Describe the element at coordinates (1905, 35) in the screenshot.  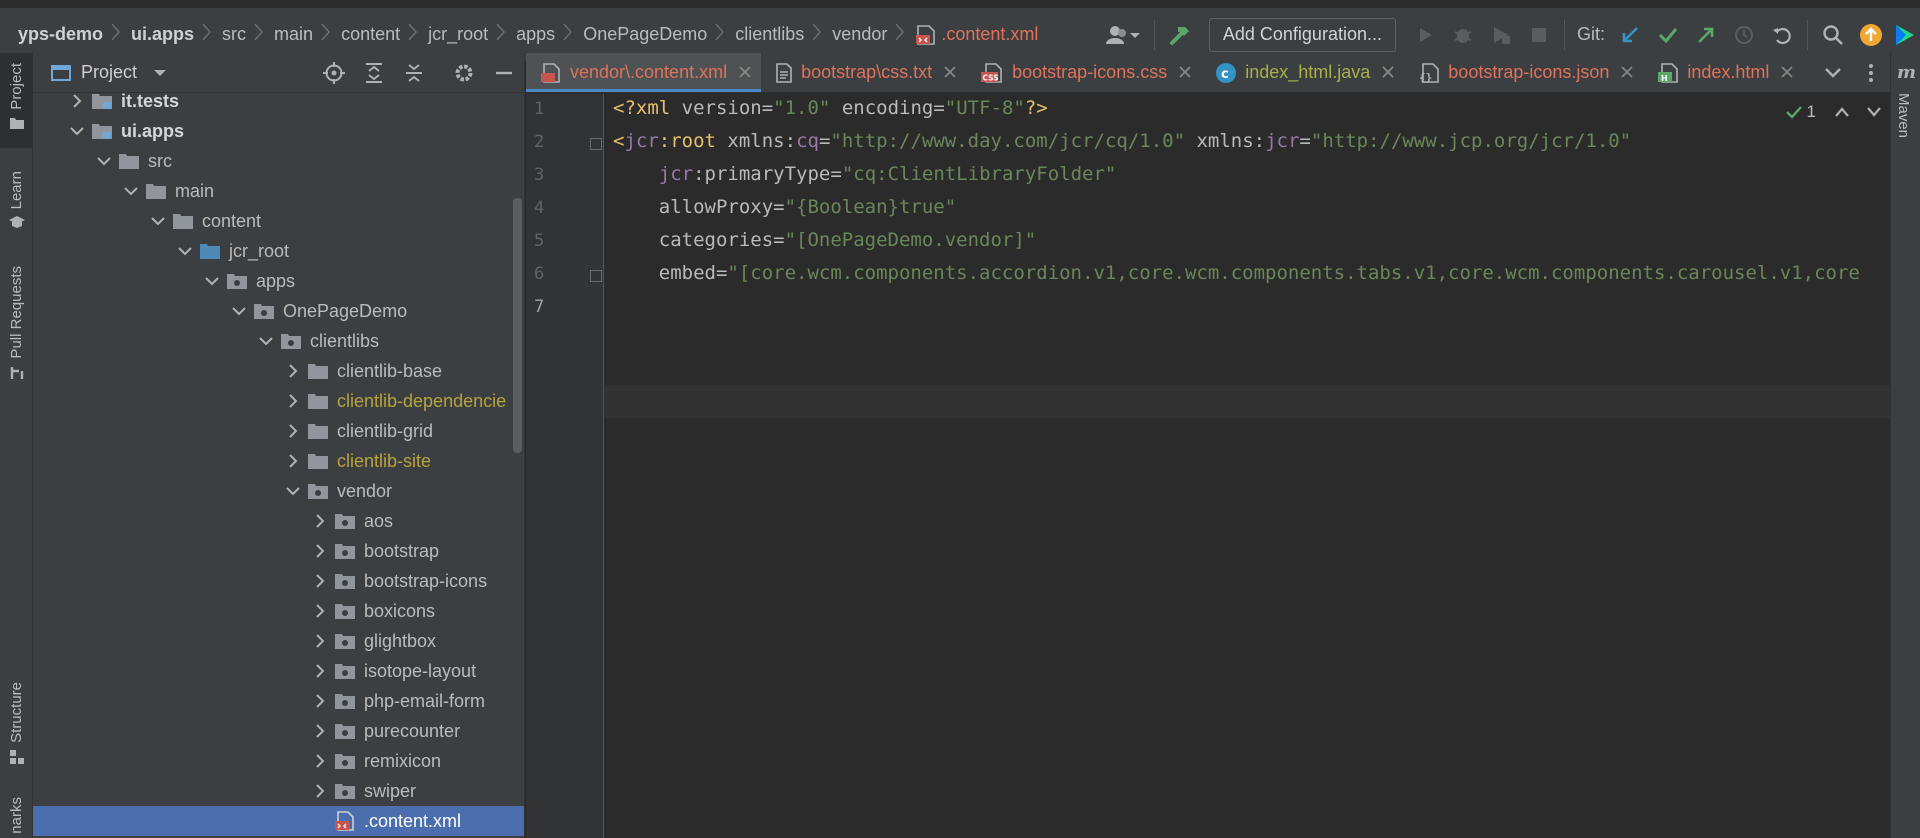
I see `code-with-me-icon` at that location.